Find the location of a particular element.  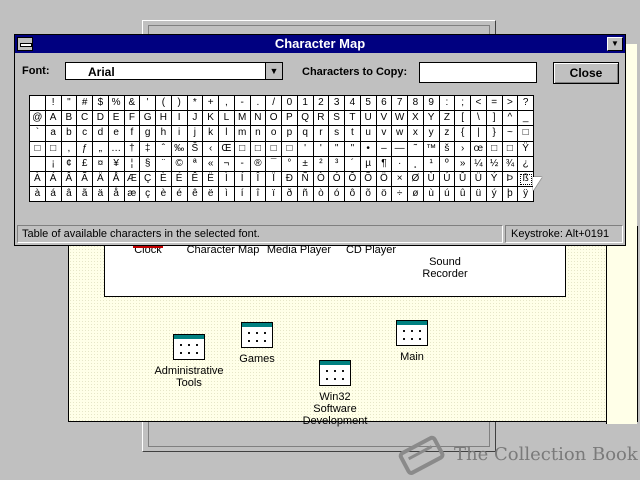

character-cell: G is located at coordinates (148, 119).